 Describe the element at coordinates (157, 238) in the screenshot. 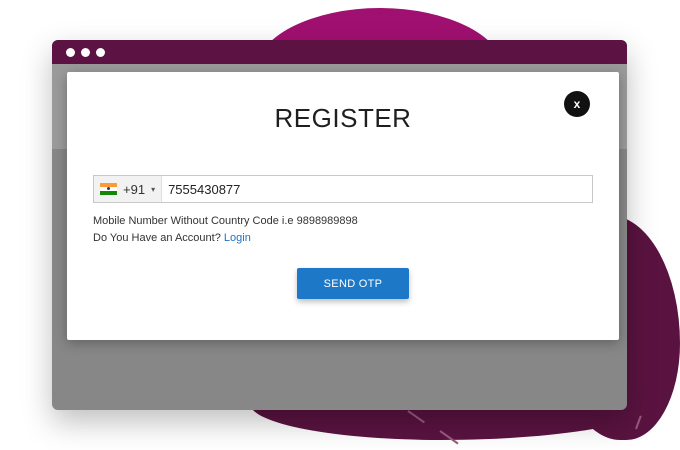

I see `account-prompt-text: Do You Have an Account?` at that location.